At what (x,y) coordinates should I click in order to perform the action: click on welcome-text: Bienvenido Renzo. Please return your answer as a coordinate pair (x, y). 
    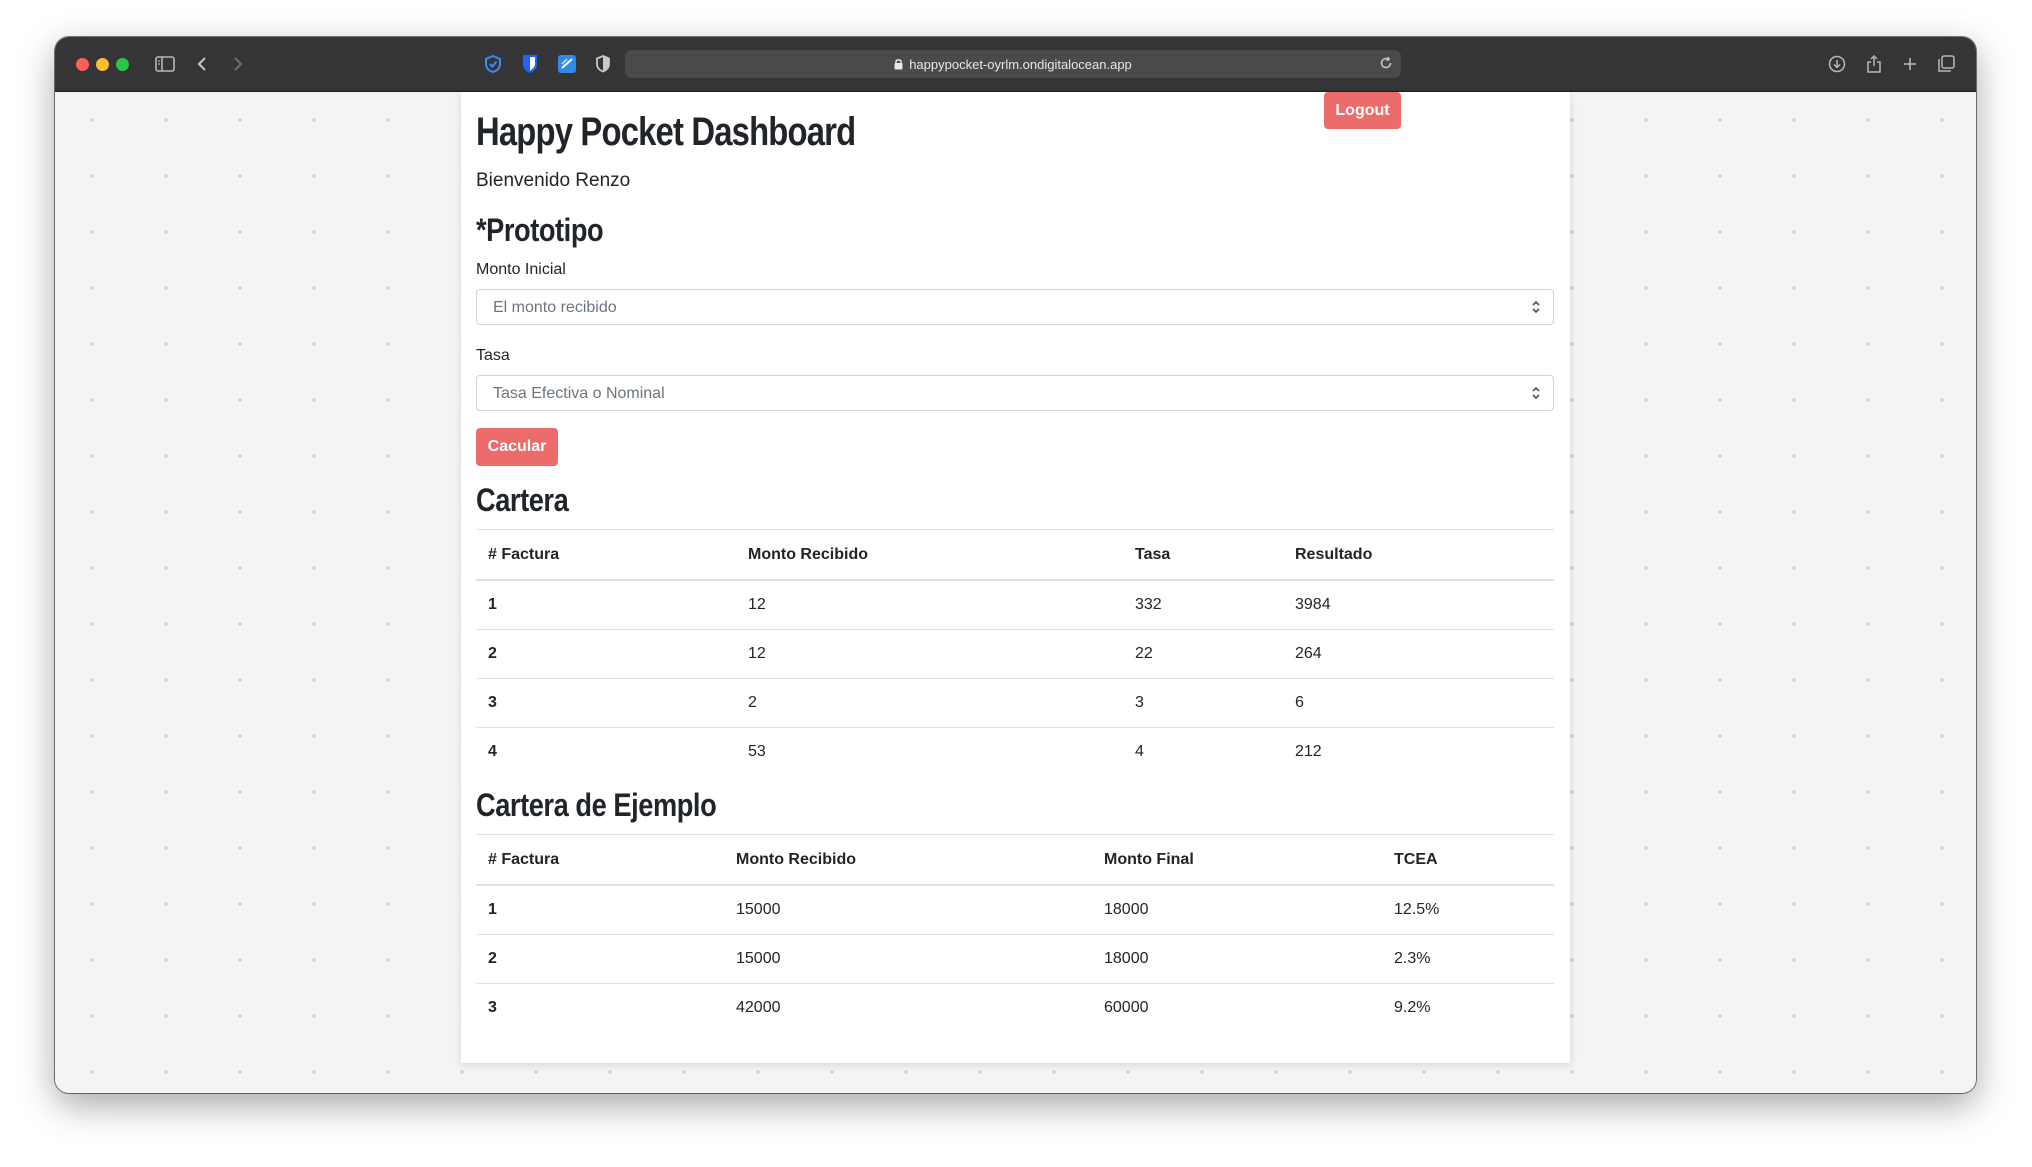
    Looking at the image, I should click on (553, 180).